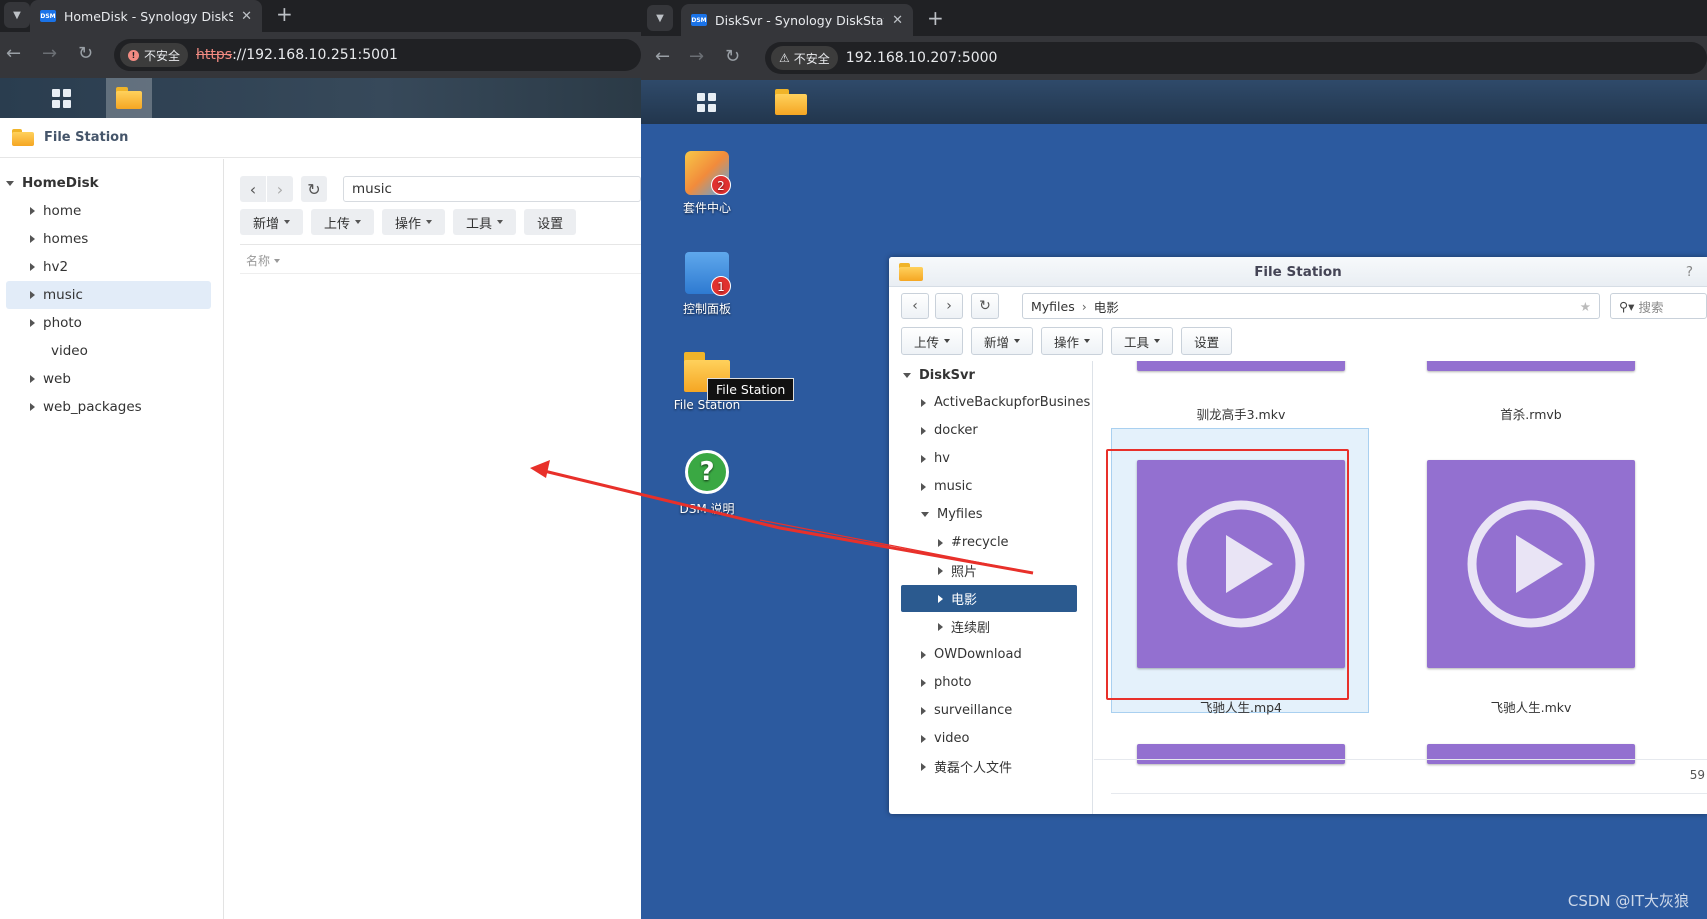  Describe the element at coordinates (1241, 413) in the screenshot. I see `file-name: 驯龙高手3.mkv` at that location.